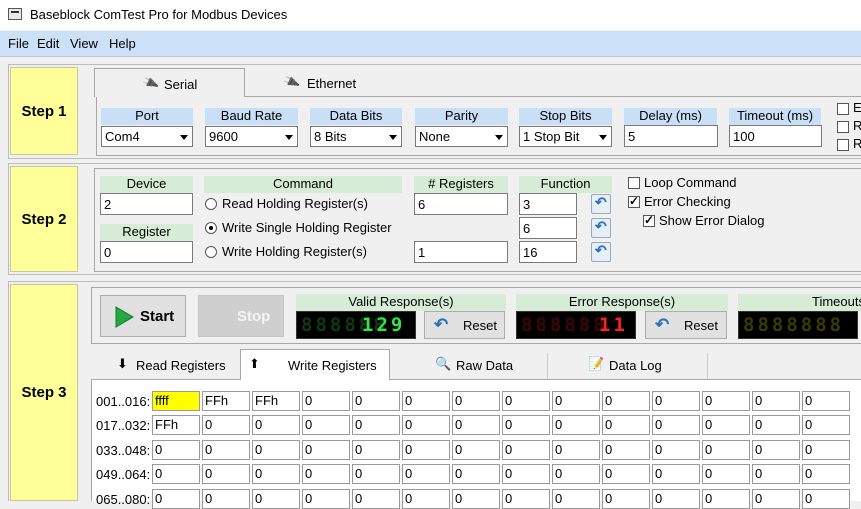  What do you see at coordinates (634, 201) in the screenshot?
I see `error-checking-checkbox` at bounding box center [634, 201].